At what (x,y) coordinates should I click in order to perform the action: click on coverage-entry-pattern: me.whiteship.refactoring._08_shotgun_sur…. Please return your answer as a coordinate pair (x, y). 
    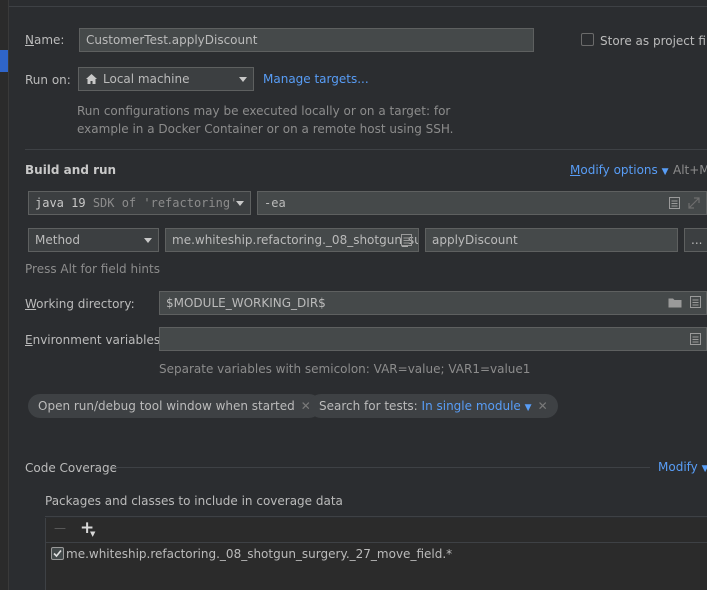
    Looking at the image, I should click on (259, 554).